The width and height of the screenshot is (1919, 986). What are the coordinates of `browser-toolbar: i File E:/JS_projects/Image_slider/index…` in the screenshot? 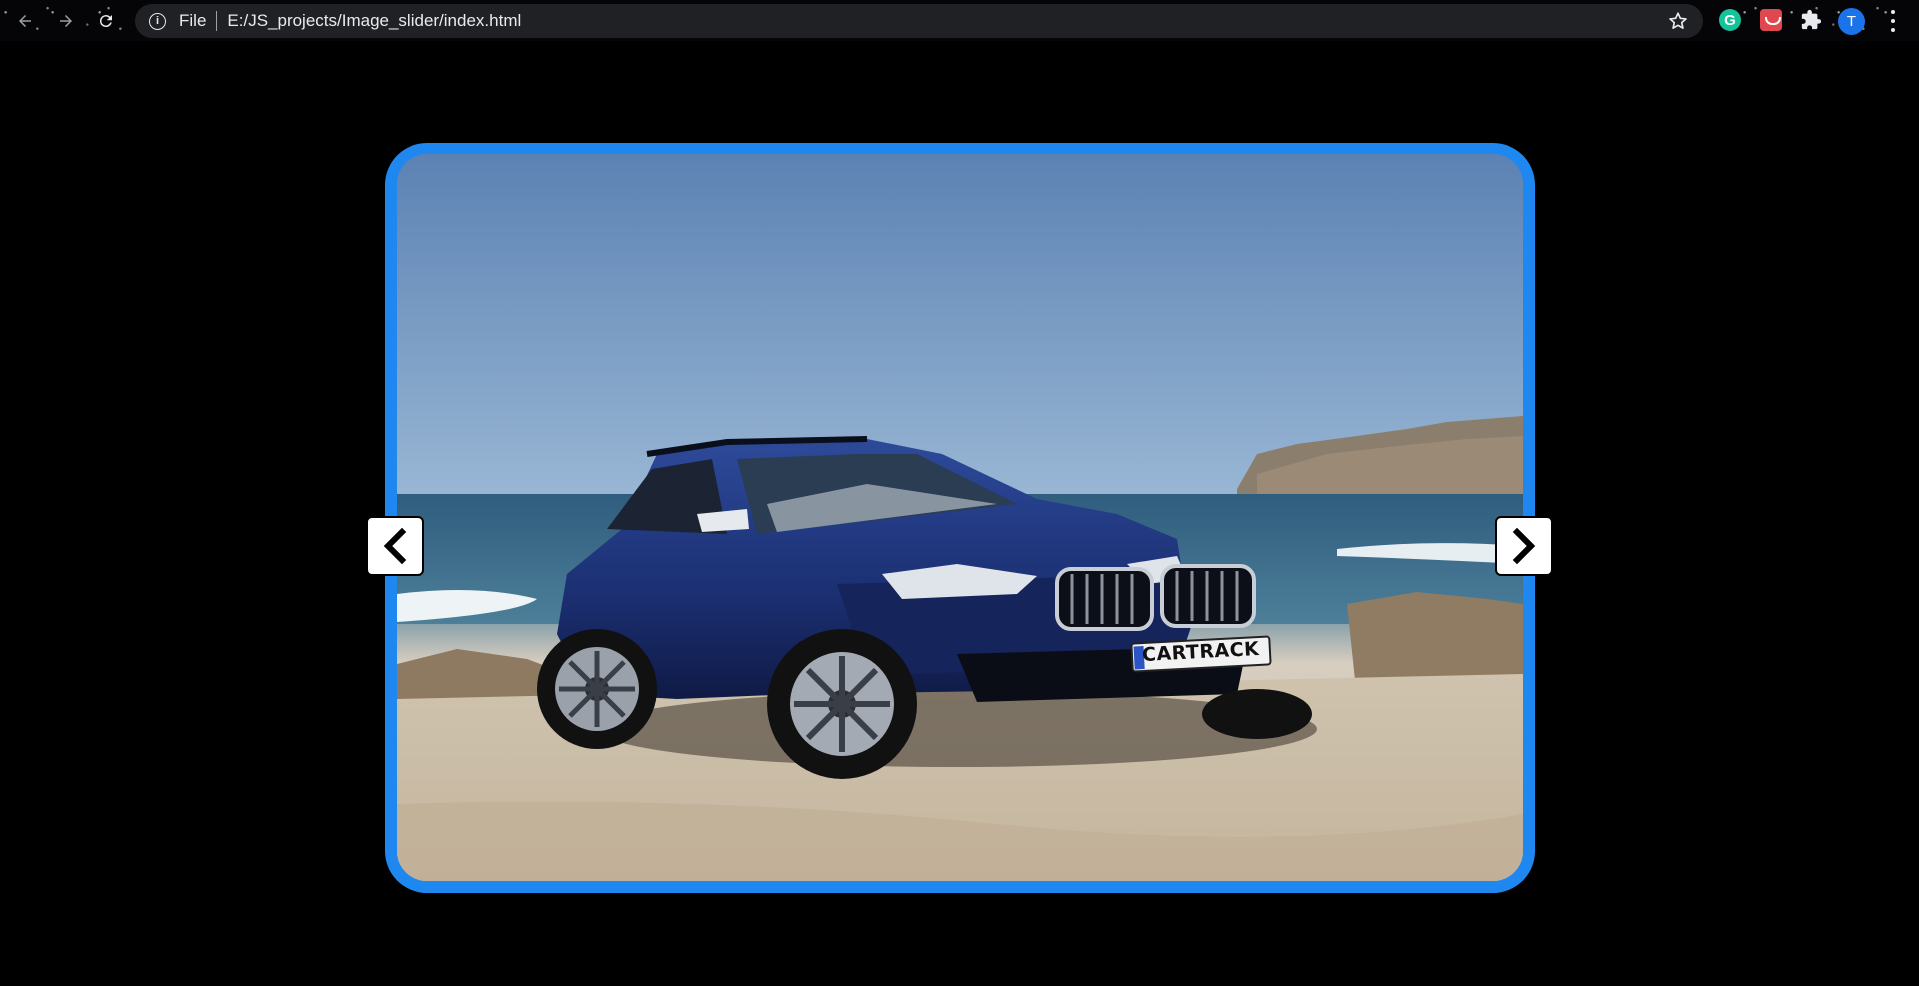 It's located at (959, 20).